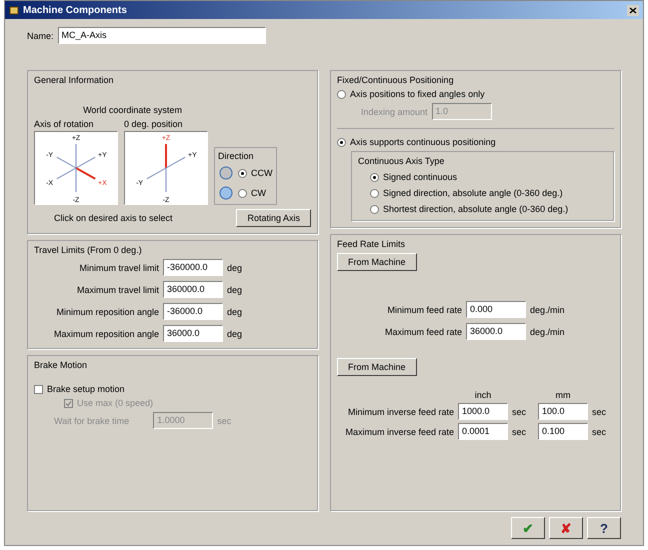  I want to click on radio-label: CW, so click(258, 193).